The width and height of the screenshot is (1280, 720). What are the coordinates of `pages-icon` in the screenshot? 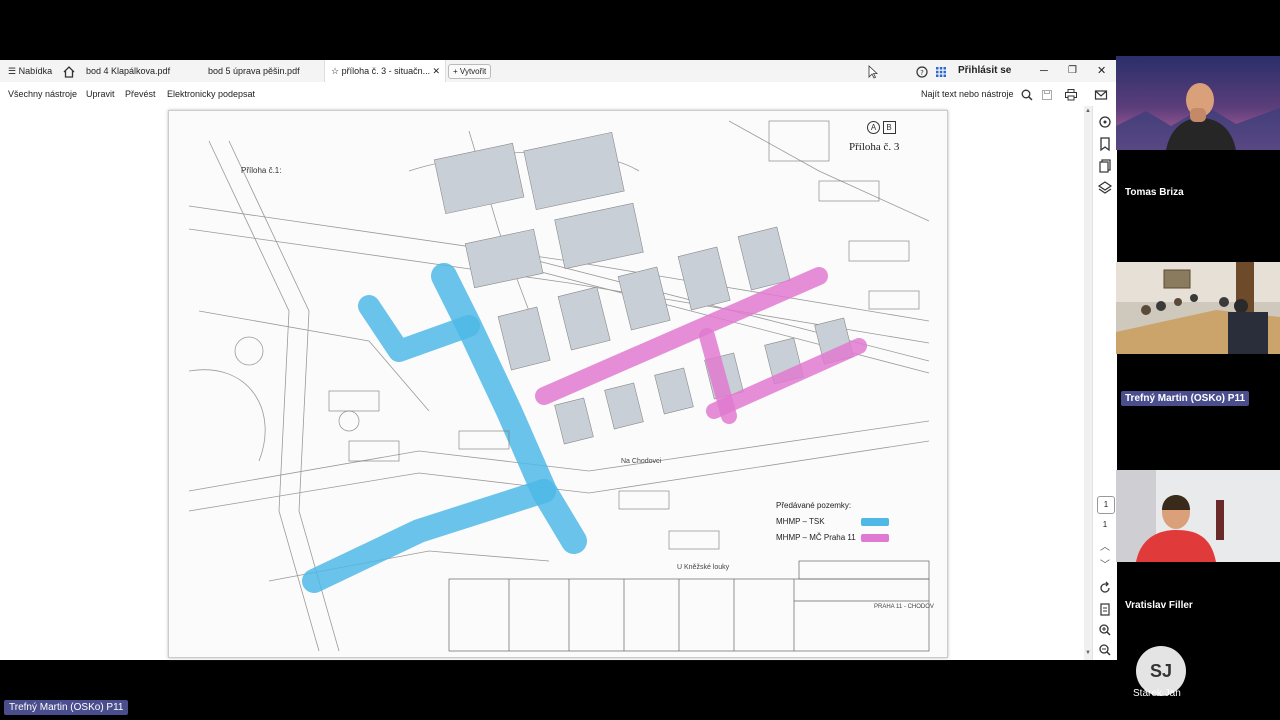 It's located at (1105, 166).